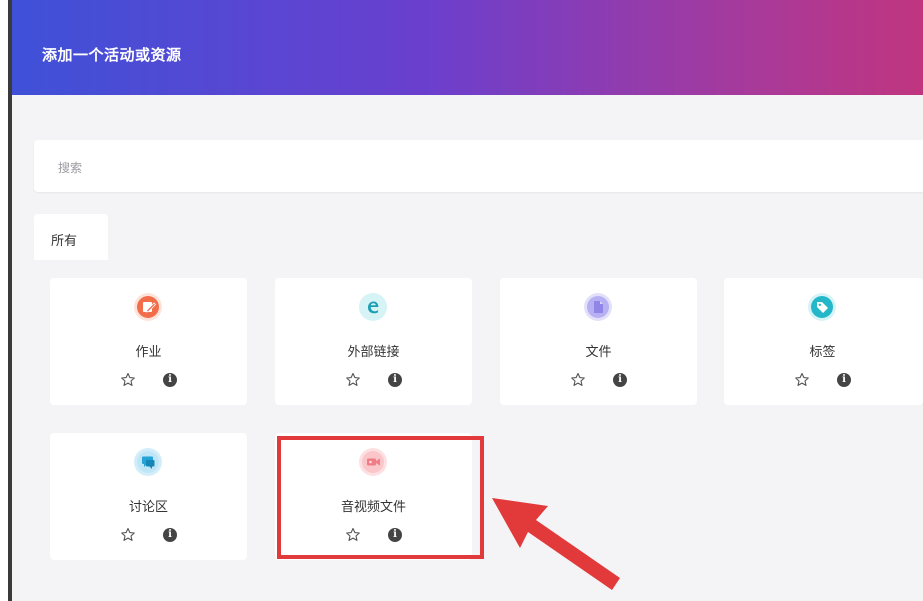 The image size is (923, 601). Describe the element at coordinates (823, 341) in the screenshot. I see `activity-card-label: 标签 i` at that location.